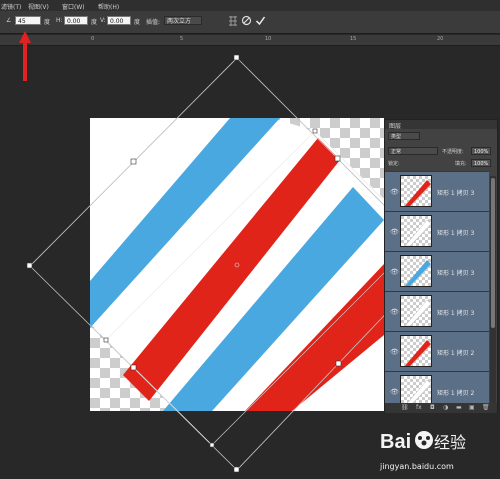 This screenshot has height=479, width=500. I want to click on fill-input: 100%, so click(481, 163).